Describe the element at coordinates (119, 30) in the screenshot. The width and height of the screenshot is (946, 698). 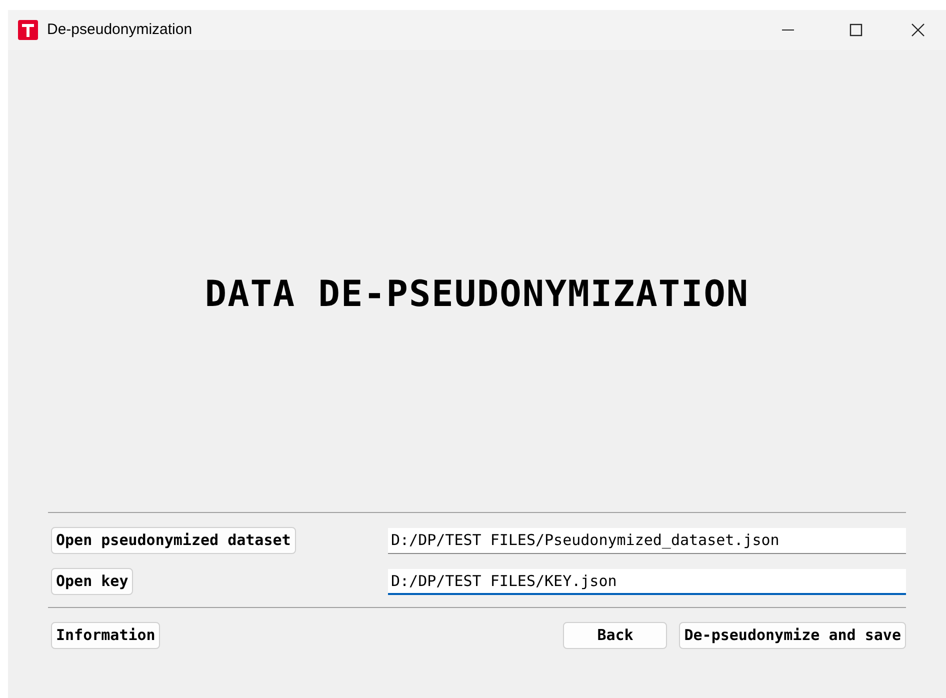
I see `window-title: De-pseudonymization` at that location.